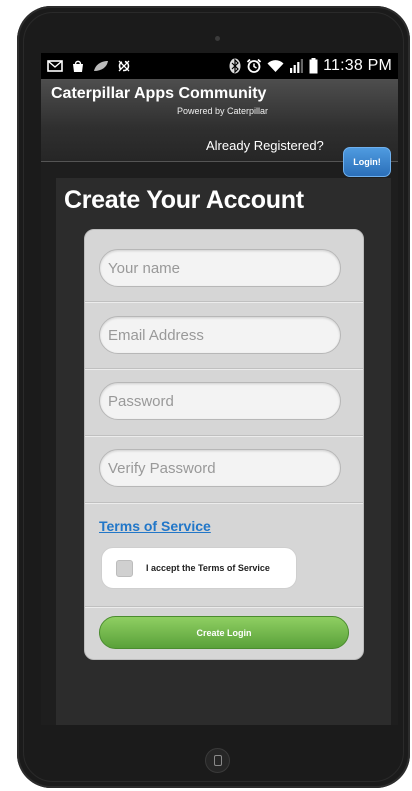 This screenshot has height=791, width=412. I want to click on terms-of-service-link: Terms of Service, so click(155, 526).